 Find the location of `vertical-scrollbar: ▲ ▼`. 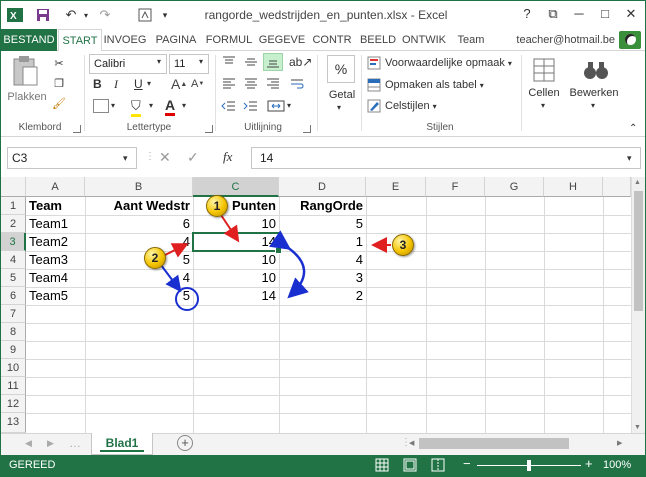

vertical-scrollbar: ▲ ▼ is located at coordinates (638, 305).